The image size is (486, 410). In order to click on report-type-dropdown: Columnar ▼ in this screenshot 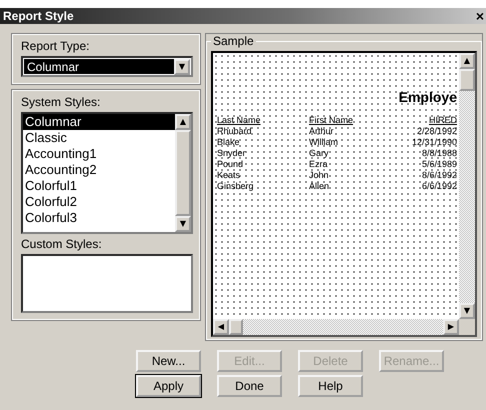, I will do `click(107, 66)`.